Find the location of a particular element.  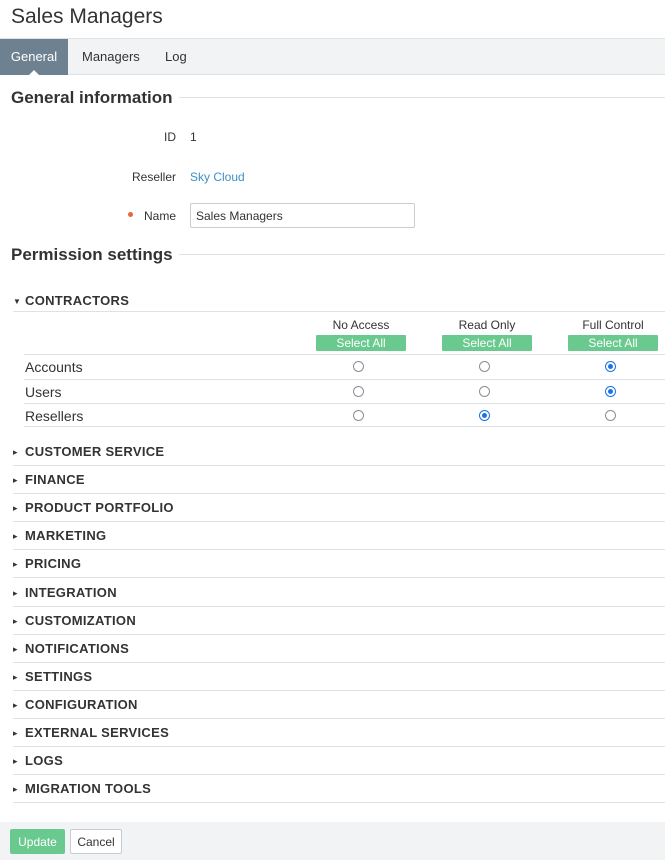

column-header-no-access: No Access is located at coordinates (361, 325).